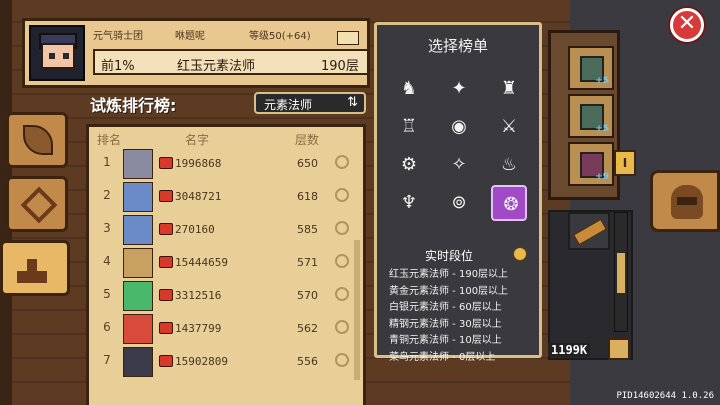 This screenshot has width=720, height=405. I want to click on guild-name: 元气骑士团, so click(118, 36).